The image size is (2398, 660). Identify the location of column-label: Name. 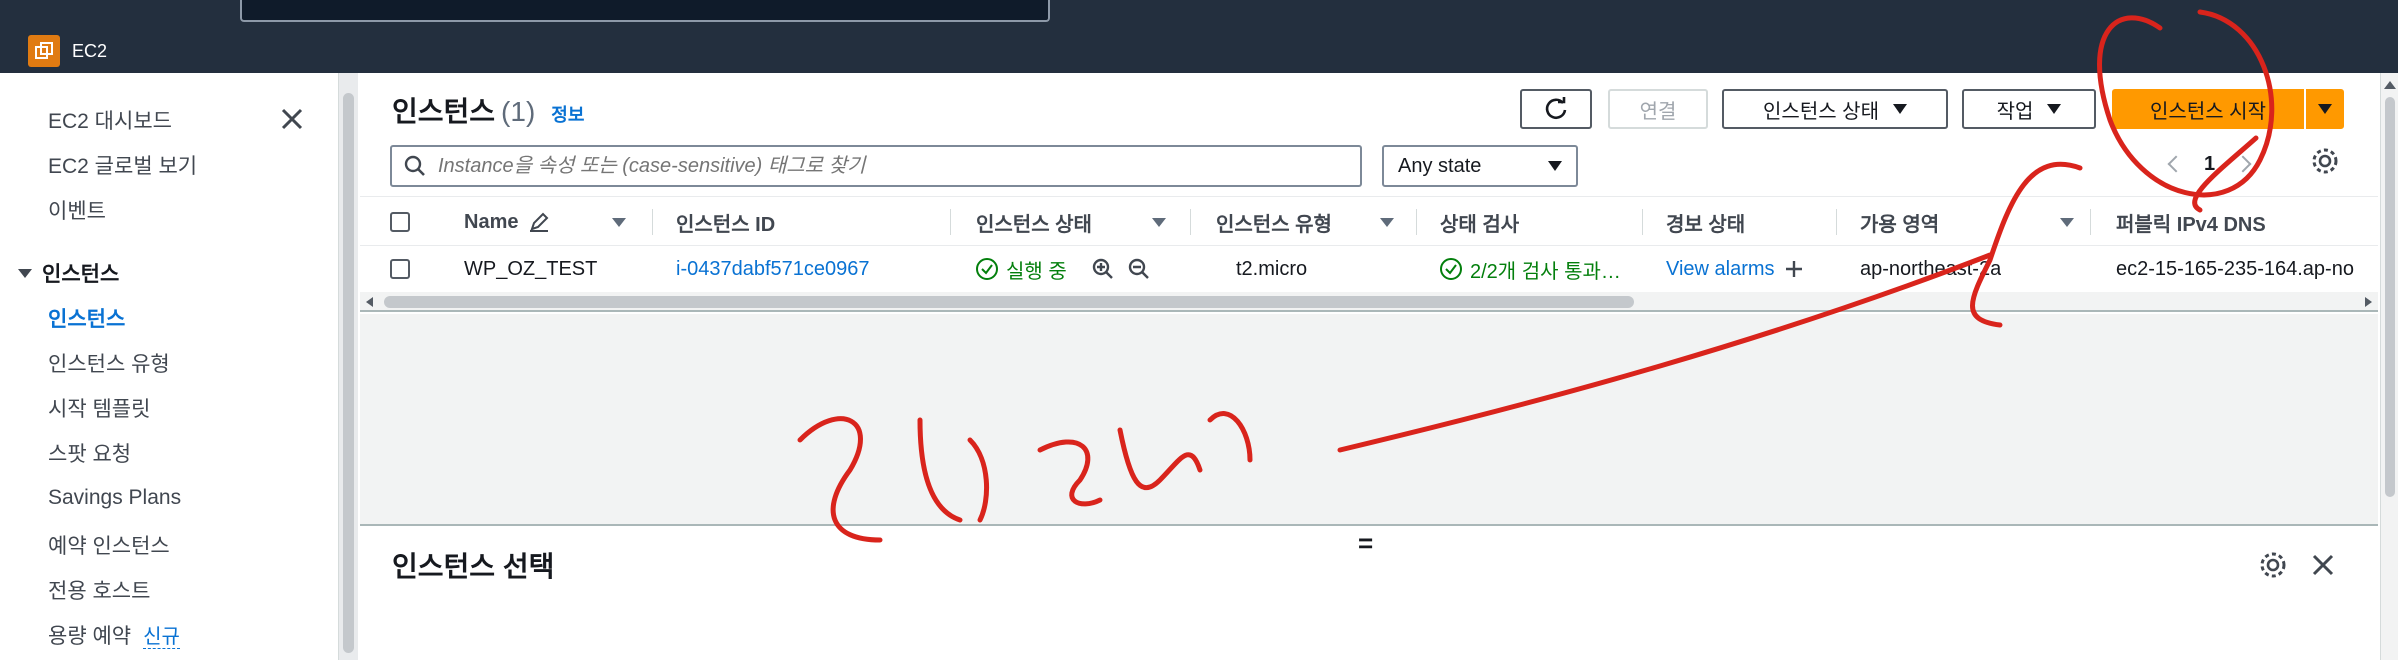
(491, 221).